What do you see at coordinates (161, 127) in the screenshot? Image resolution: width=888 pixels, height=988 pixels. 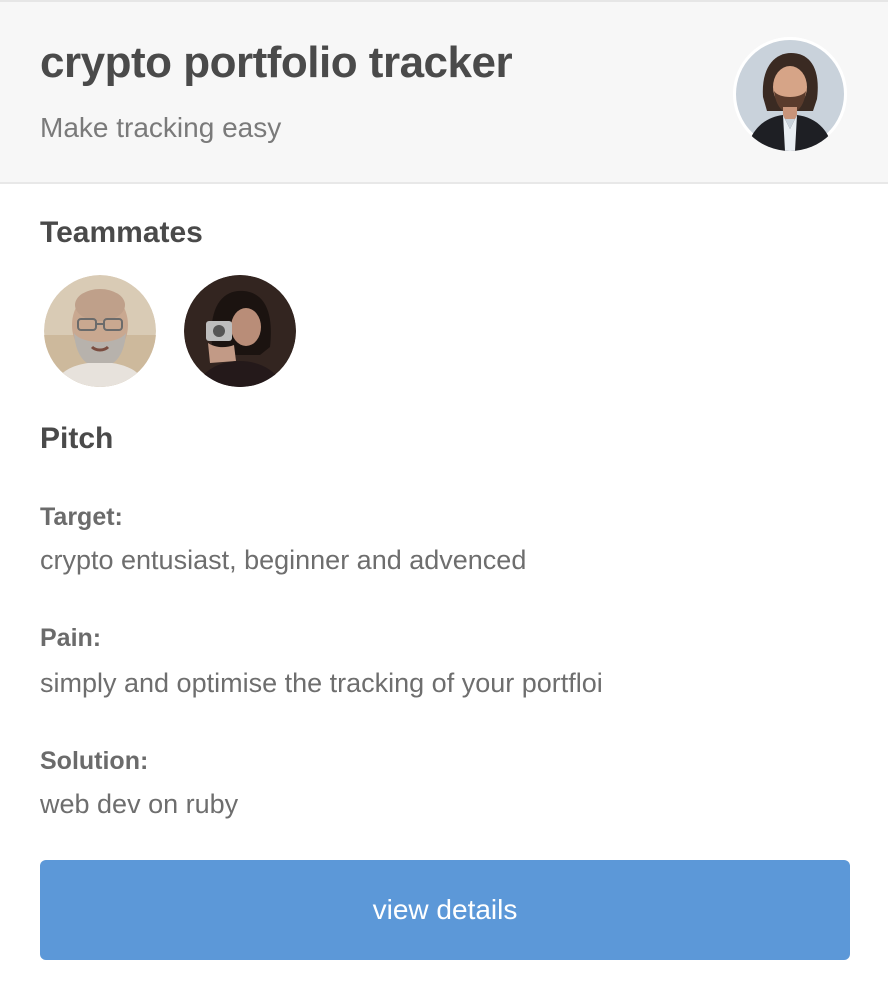 I see `project-tagline: Make tracking easy` at bounding box center [161, 127].